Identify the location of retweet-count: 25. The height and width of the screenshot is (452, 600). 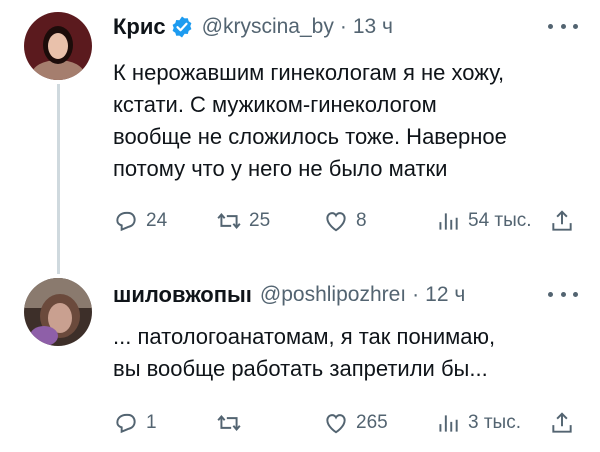
(260, 220).